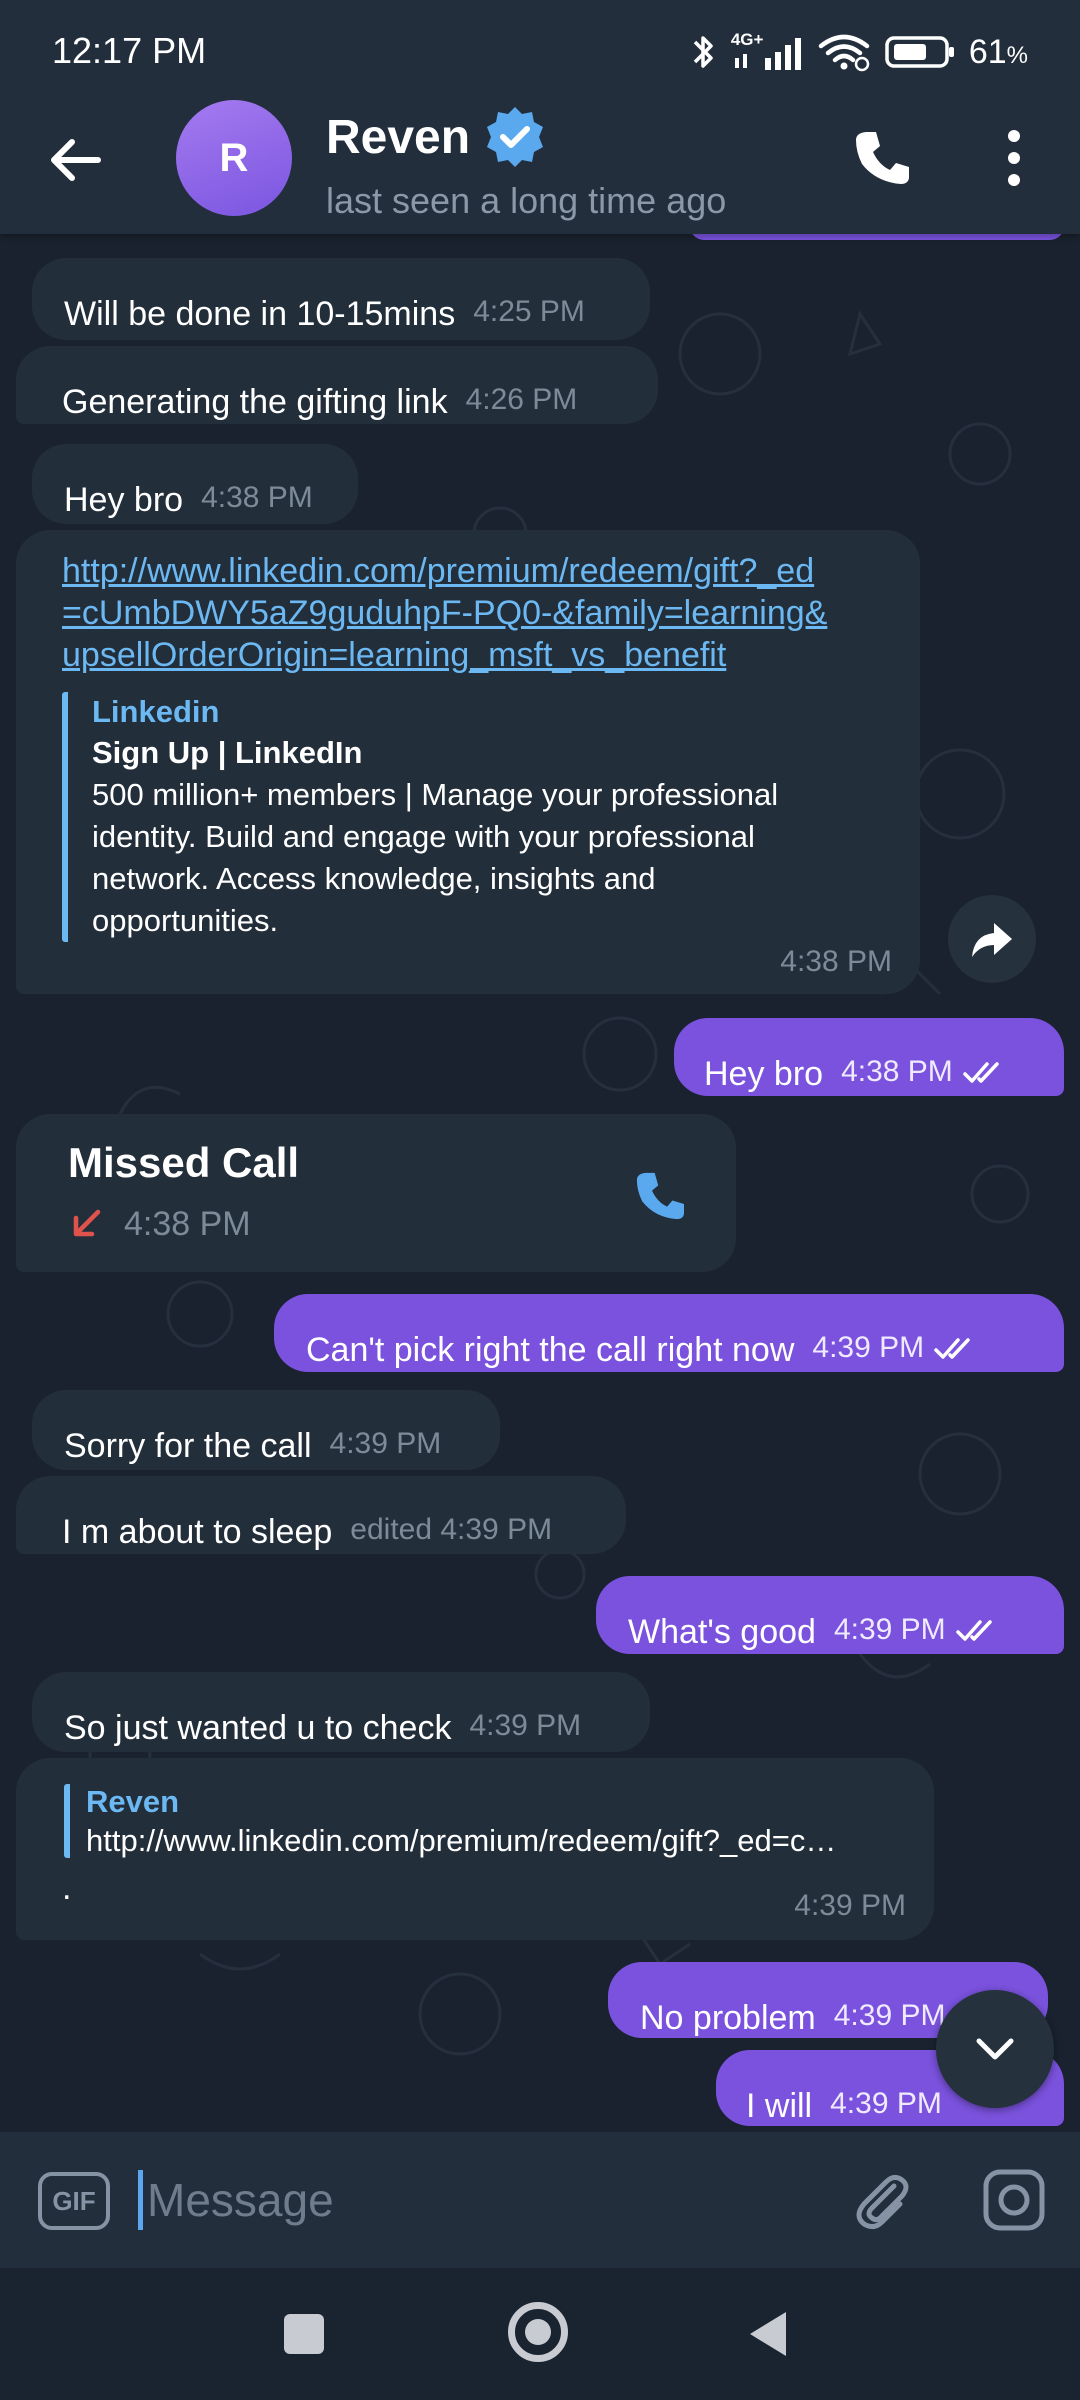  Describe the element at coordinates (768, 2334) in the screenshot. I see `back-triangle-icon` at that location.